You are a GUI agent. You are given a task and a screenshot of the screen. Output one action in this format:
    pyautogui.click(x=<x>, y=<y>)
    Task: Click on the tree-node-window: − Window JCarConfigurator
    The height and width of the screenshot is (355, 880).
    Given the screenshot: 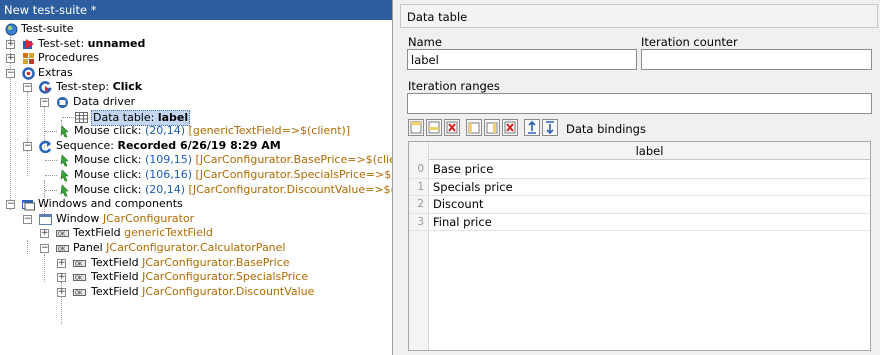 What is the action you would take?
    pyautogui.click(x=196, y=219)
    